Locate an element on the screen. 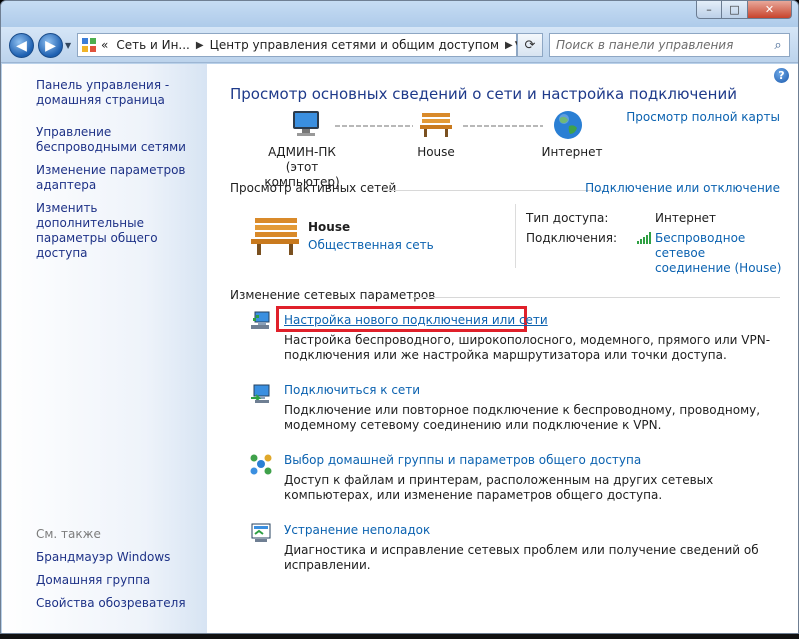 The image size is (799, 639). sidebar-link-home: Панель управления - домашняя страница is located at coordinates (111, 93).